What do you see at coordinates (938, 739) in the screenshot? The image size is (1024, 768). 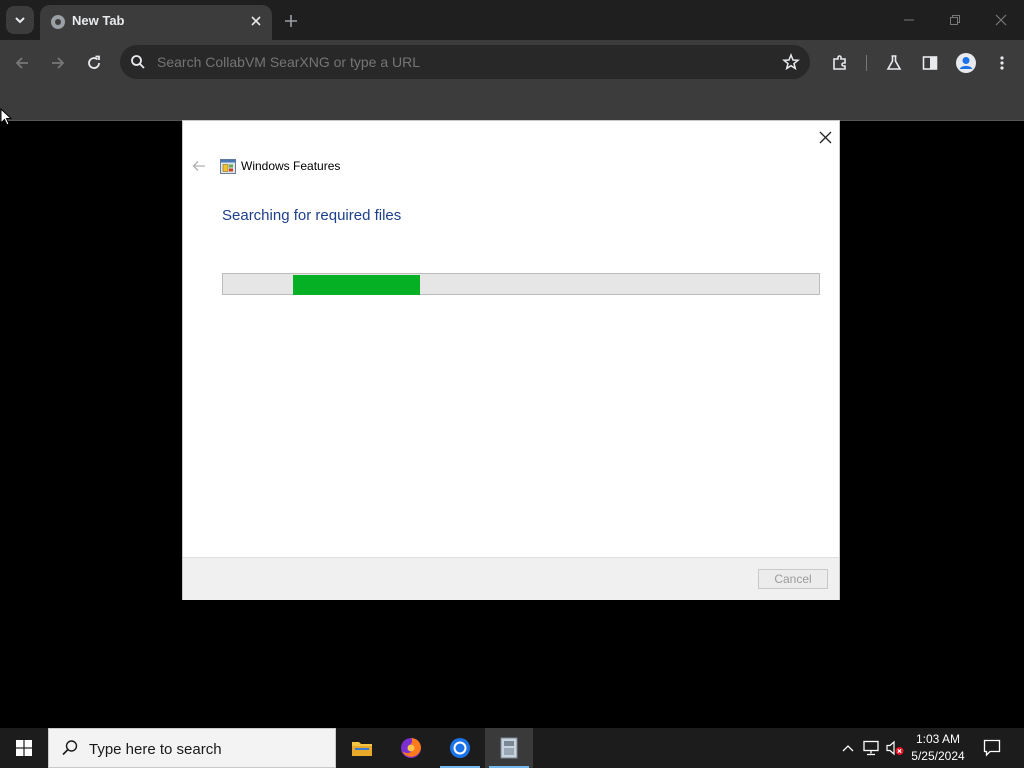 I see `clock-time: 1:03 AM` at bounding box center [938, 739].